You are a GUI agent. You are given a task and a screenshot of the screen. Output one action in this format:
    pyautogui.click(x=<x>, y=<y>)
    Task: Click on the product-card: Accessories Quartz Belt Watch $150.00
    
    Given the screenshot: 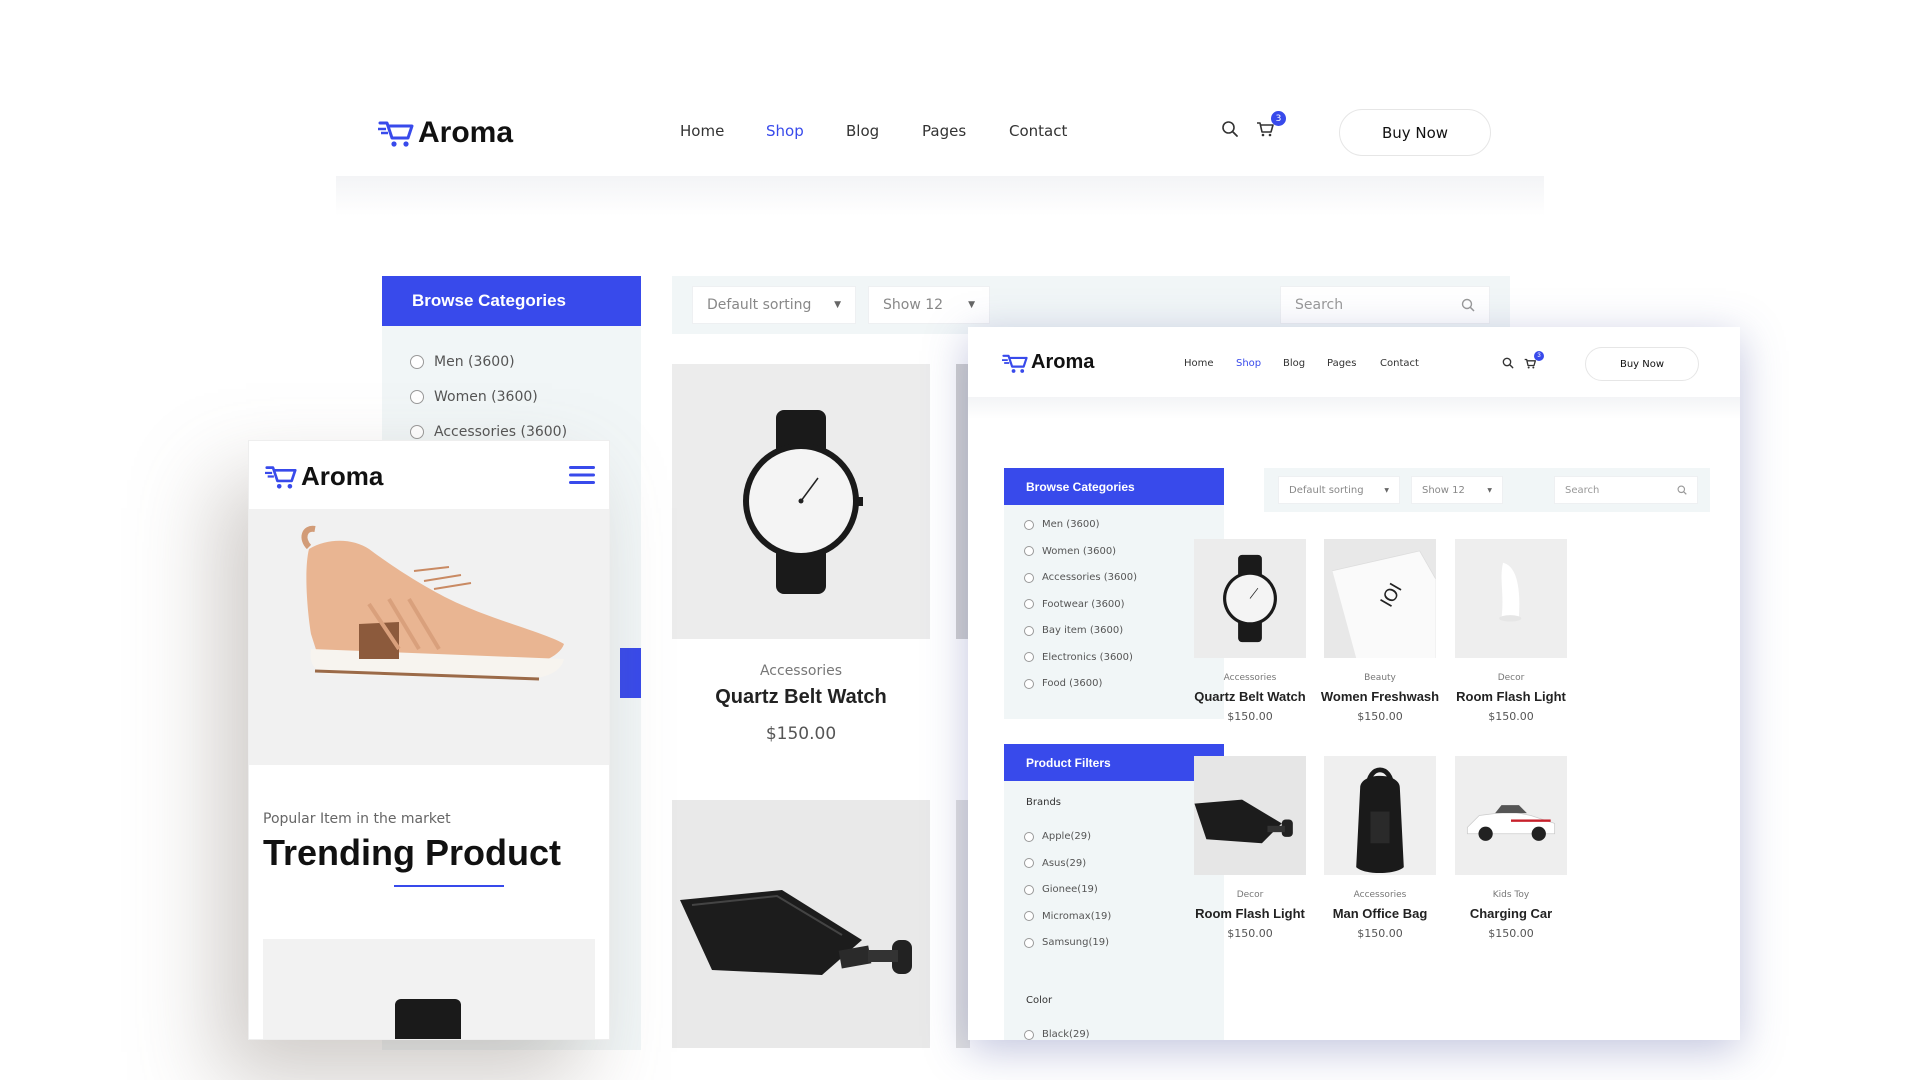 What is the action you would take?
    pyautogui.click(x=1250, y=644)
    